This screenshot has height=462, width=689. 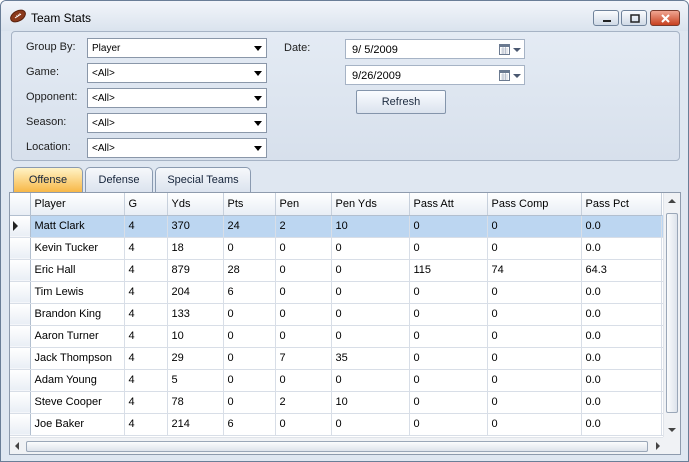 I want to click on table-cell: Tim Lewis, so click(x=77, y=292).